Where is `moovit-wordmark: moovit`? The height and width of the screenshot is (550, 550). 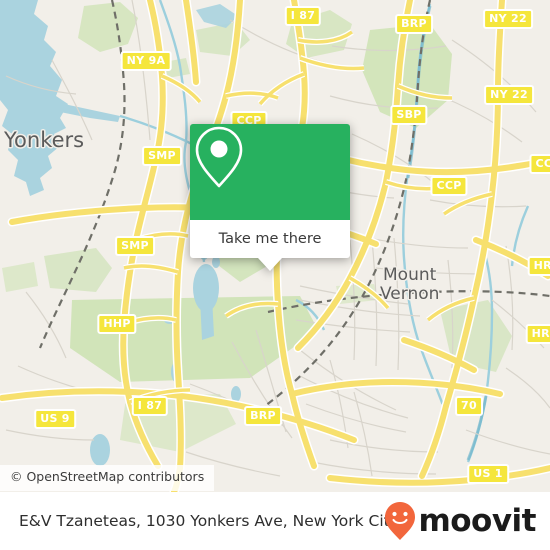
moovit-wordmark: moovit is located at coordinates (477, 521).